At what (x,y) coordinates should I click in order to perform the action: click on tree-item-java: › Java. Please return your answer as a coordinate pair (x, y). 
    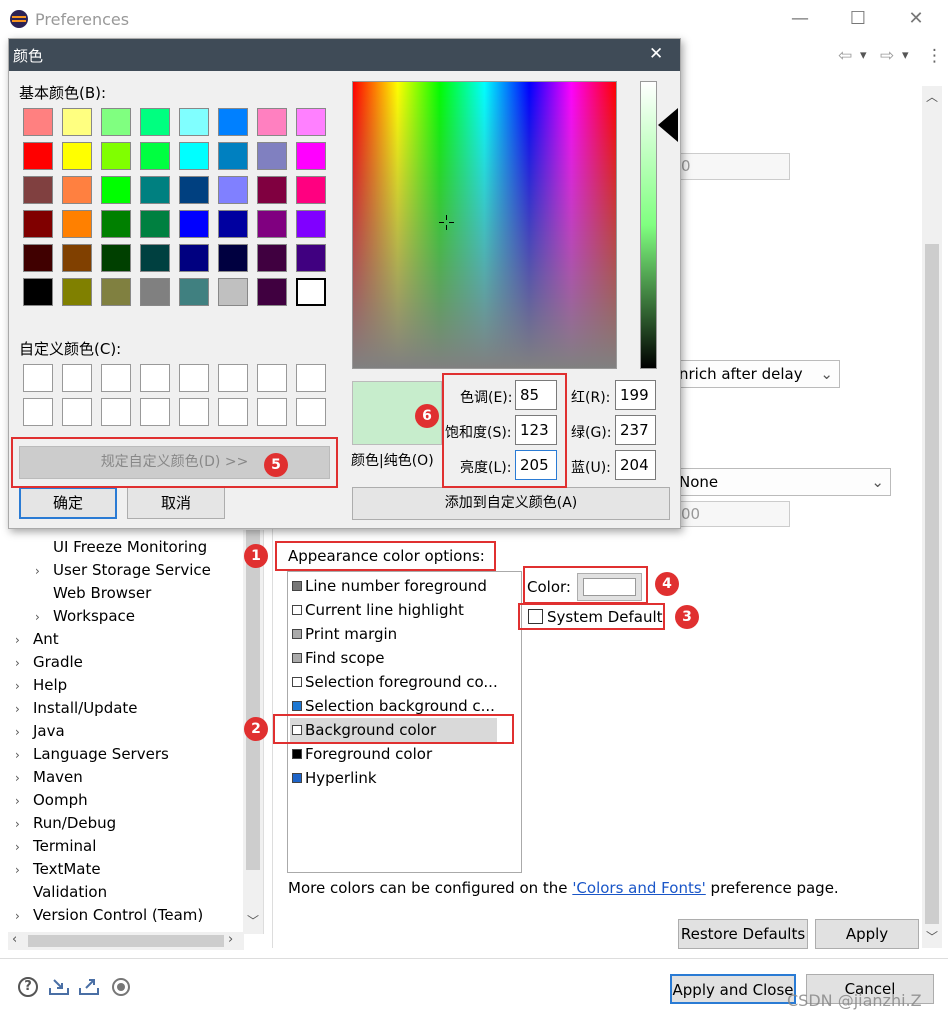
    Looking at the image, I should click on (40, 731).